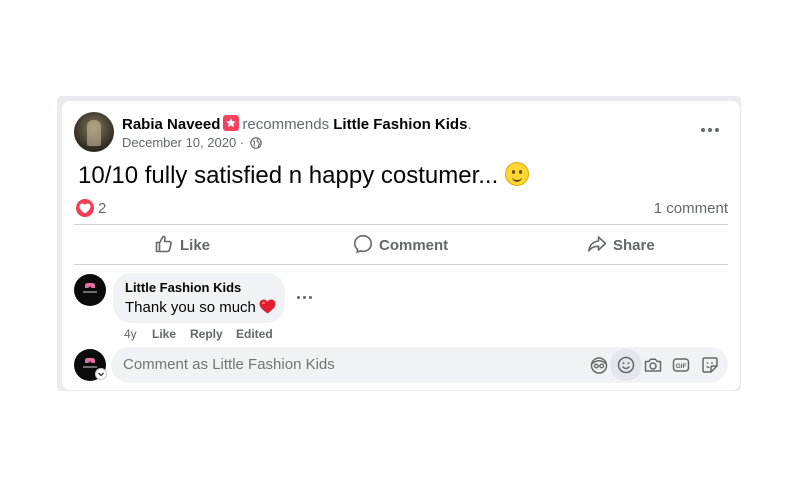 The height and width of the screenshot is (500, 800). What do you see at coordinates (691, 208) in the screenshot?
I see `comment-count-link: 1 comment` at bounding box center [691, 208].